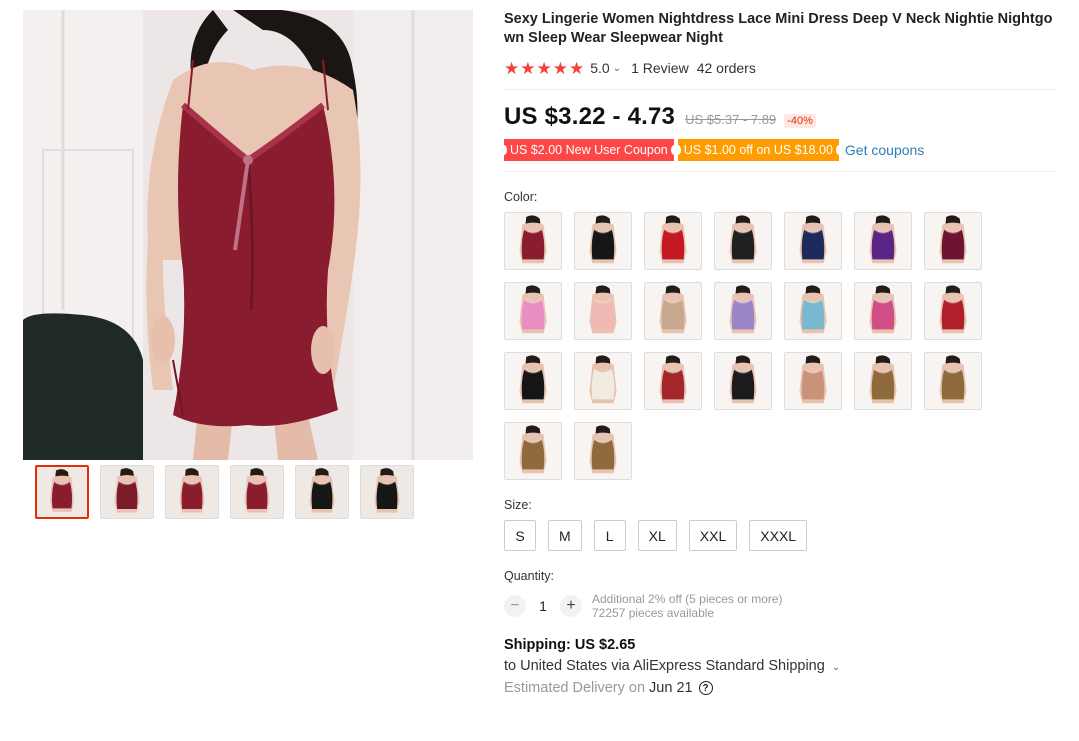 This screenshot has width=1079, height=741. I want to click on color-swatch-champagne, so click(673, 311).